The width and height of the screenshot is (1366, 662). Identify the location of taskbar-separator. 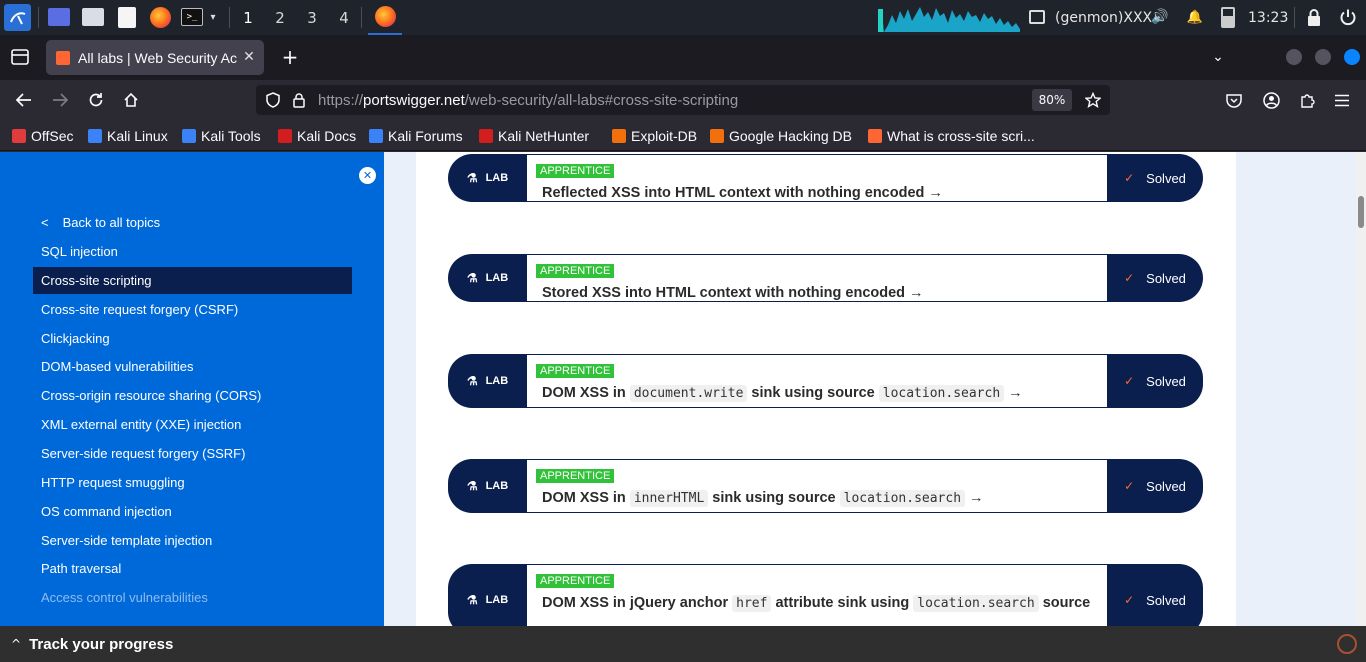
(229, 17).